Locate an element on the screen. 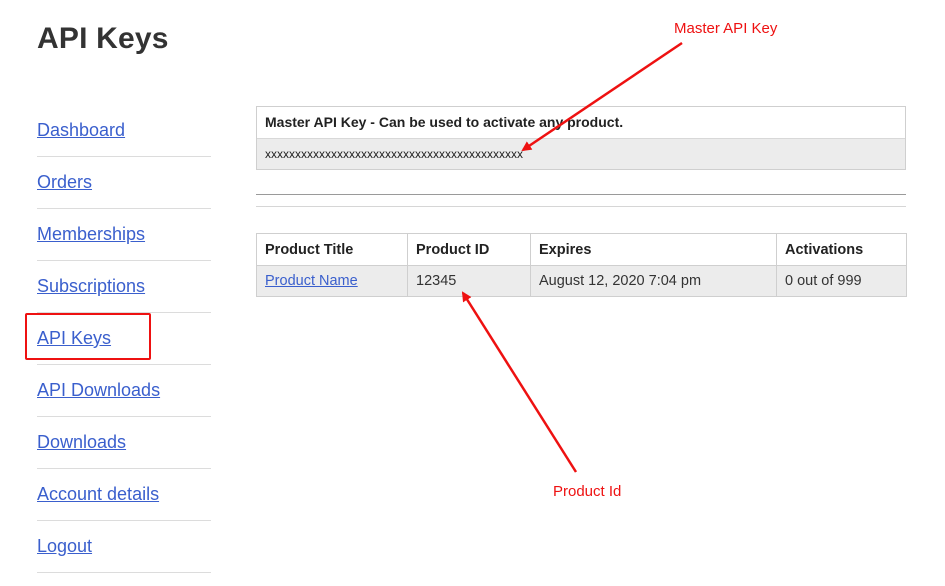 The image size is (945, 586). product-id-arrow is located at coordinates (519, 382).